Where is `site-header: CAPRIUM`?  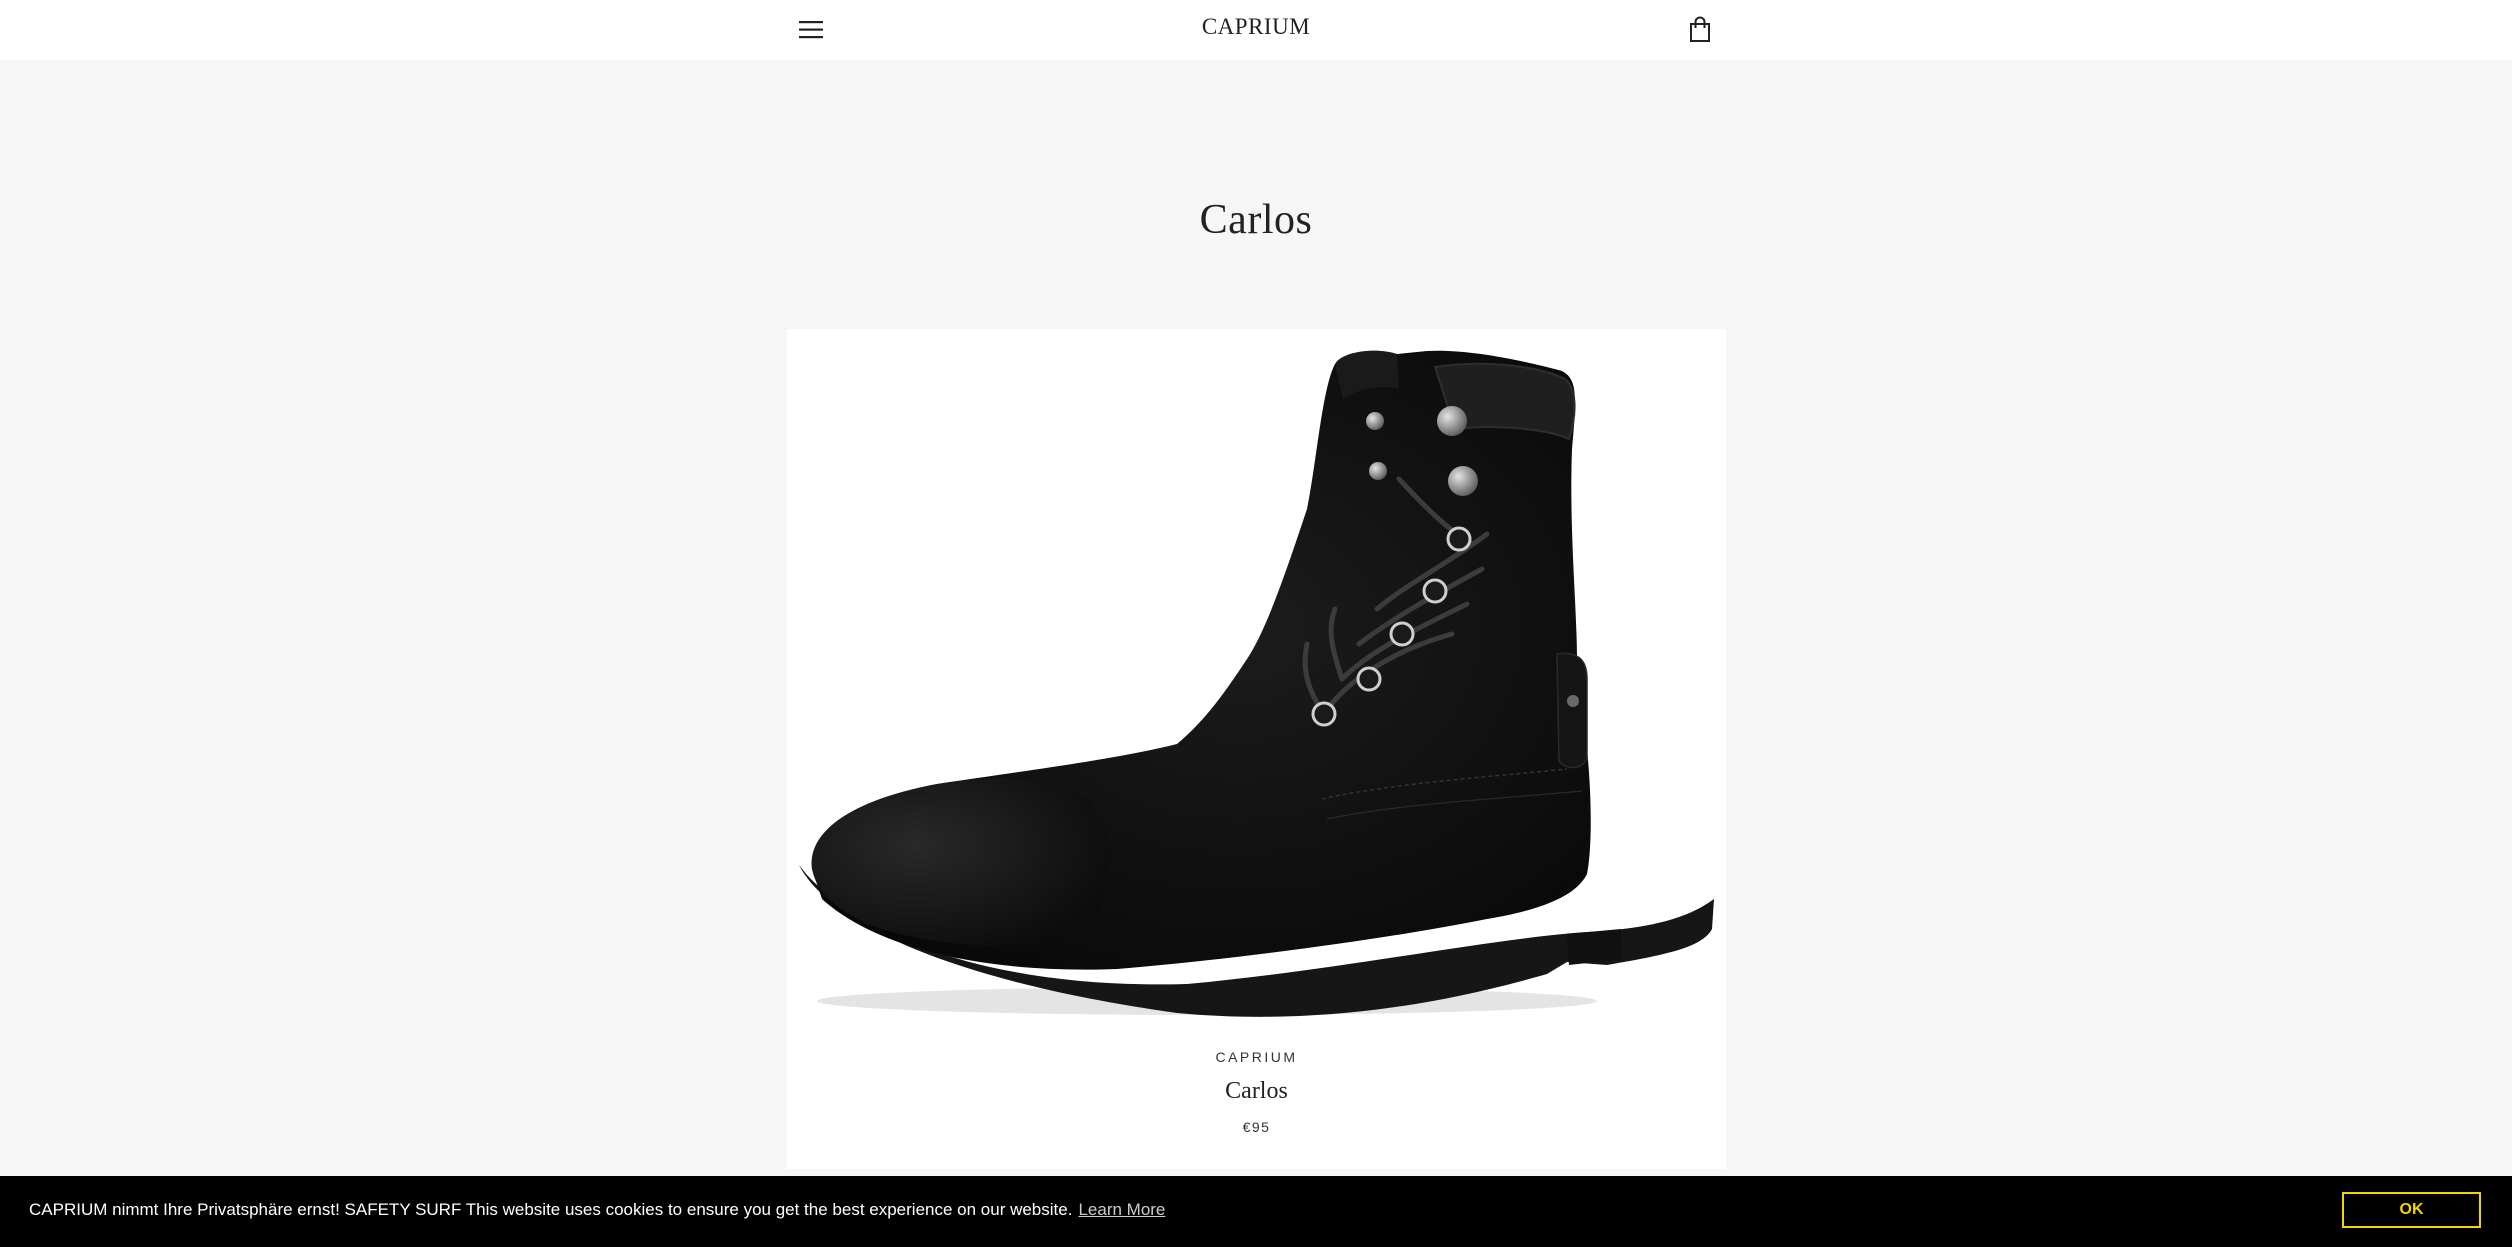
site-header: CAPRIUM is located at coordinates (1256, 30).